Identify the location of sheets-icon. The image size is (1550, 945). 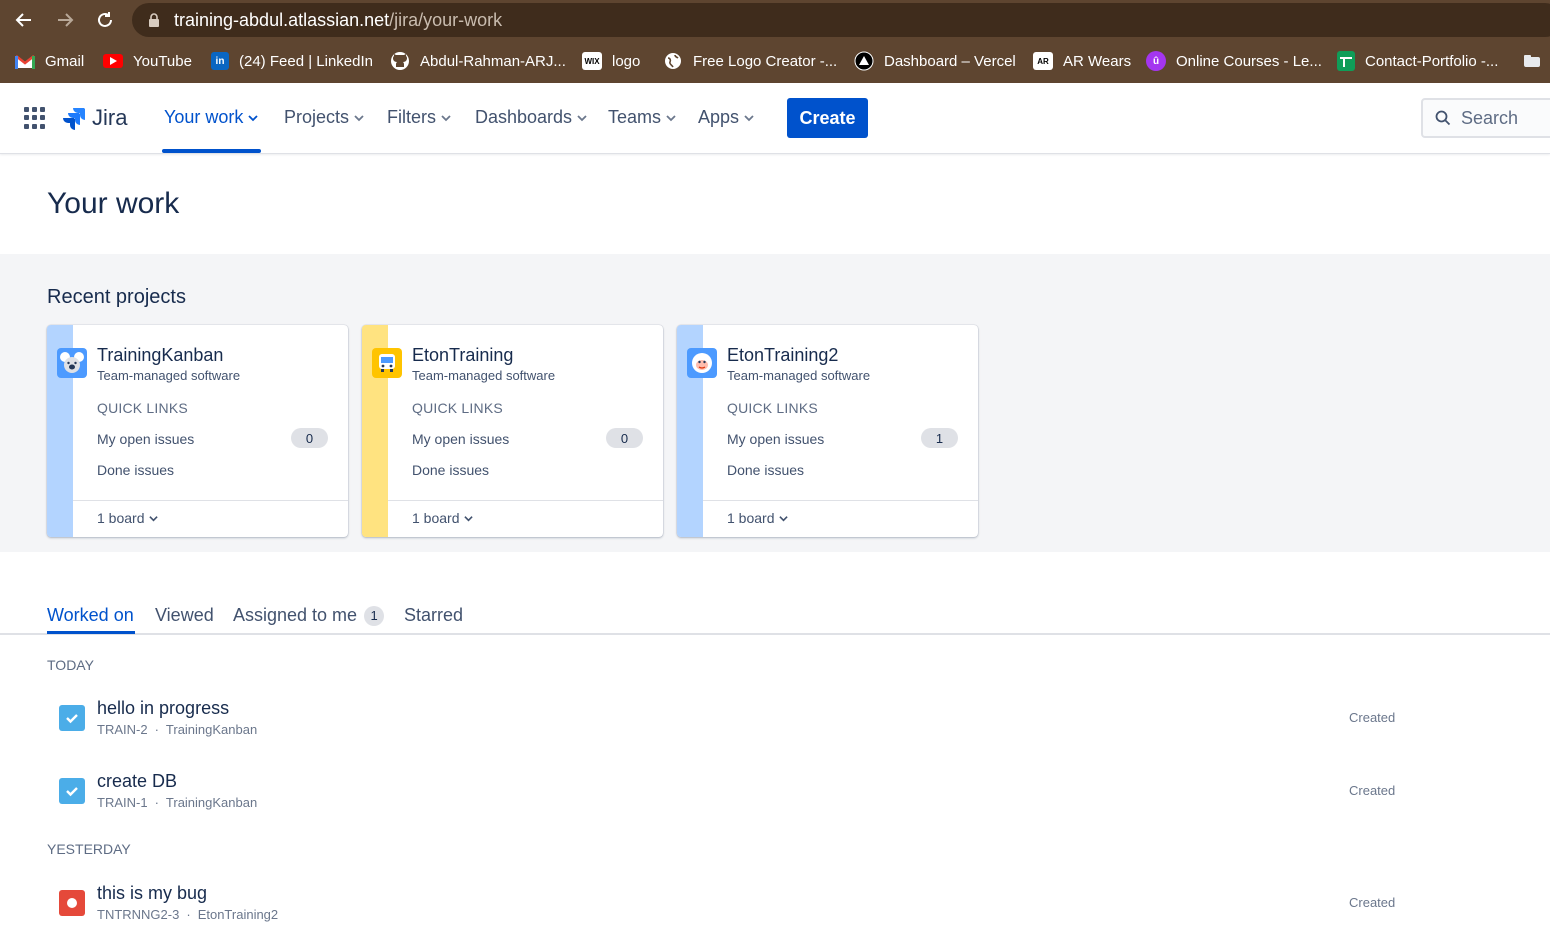
(1346, 61).